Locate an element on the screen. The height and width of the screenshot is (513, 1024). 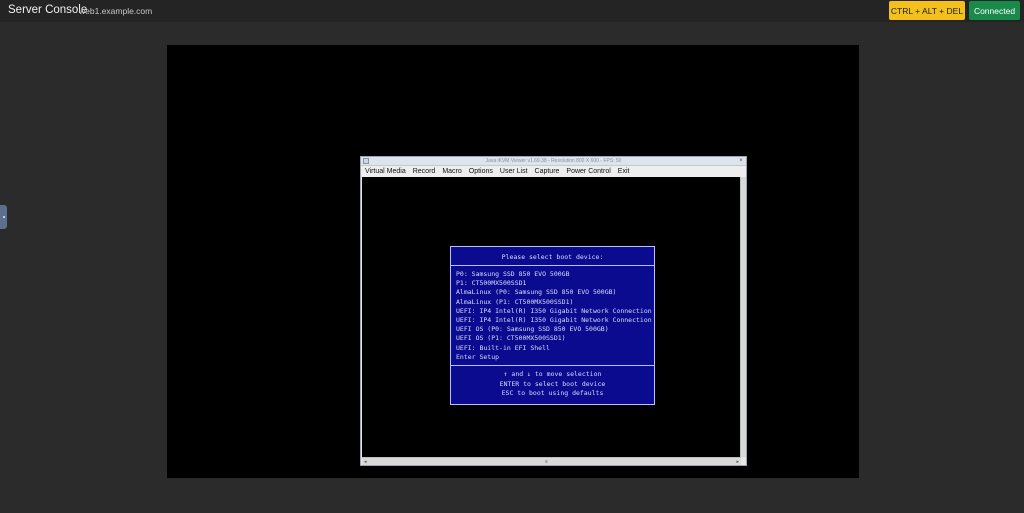
java-app-icon is located at coordinates (366, 161).